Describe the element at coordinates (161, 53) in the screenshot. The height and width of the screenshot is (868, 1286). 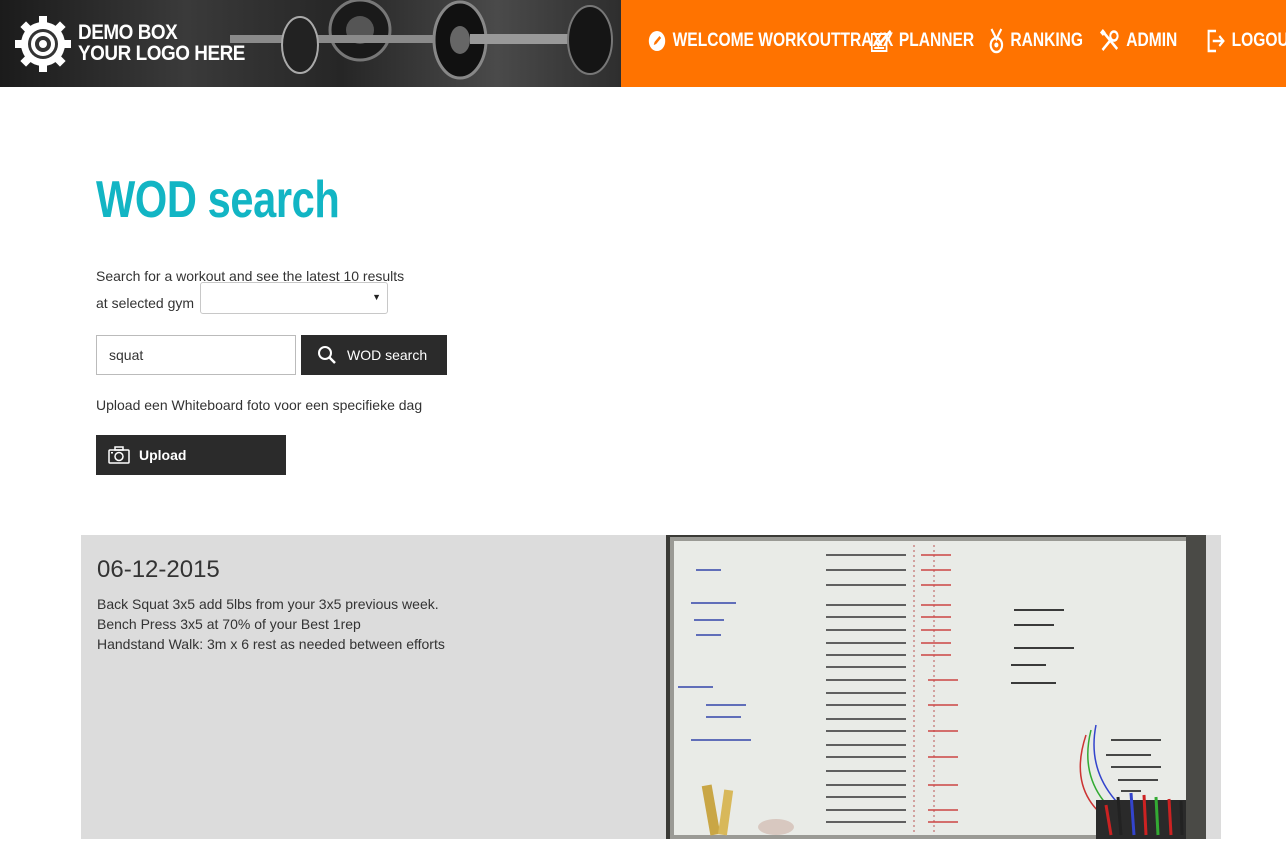
I see `logo-line-2: YOUR LOGO HERE` at that location.